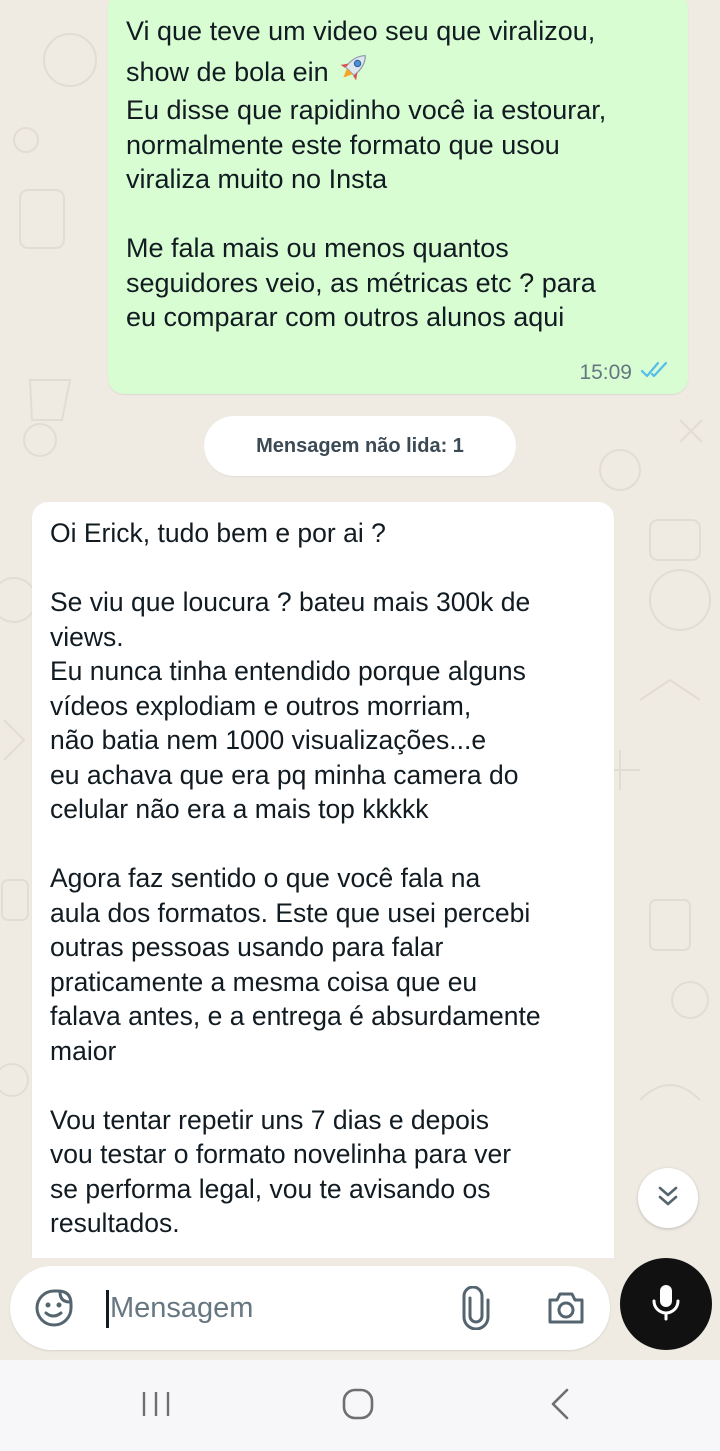 This screenshot has height=1451, width=720. I want to click on system-navigation-bar, so click(360, 1405).